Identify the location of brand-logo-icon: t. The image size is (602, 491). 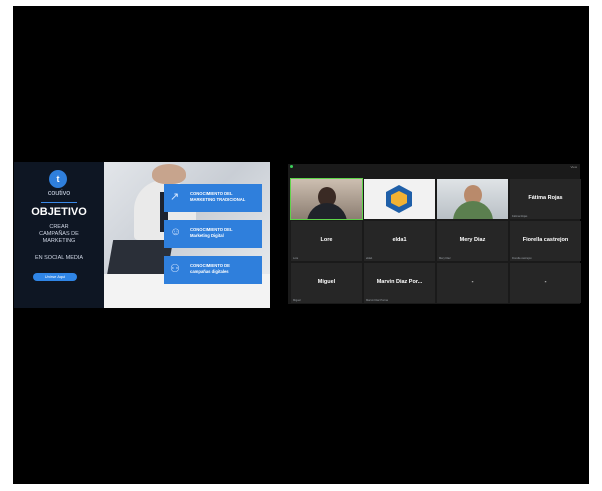
(58, 179).